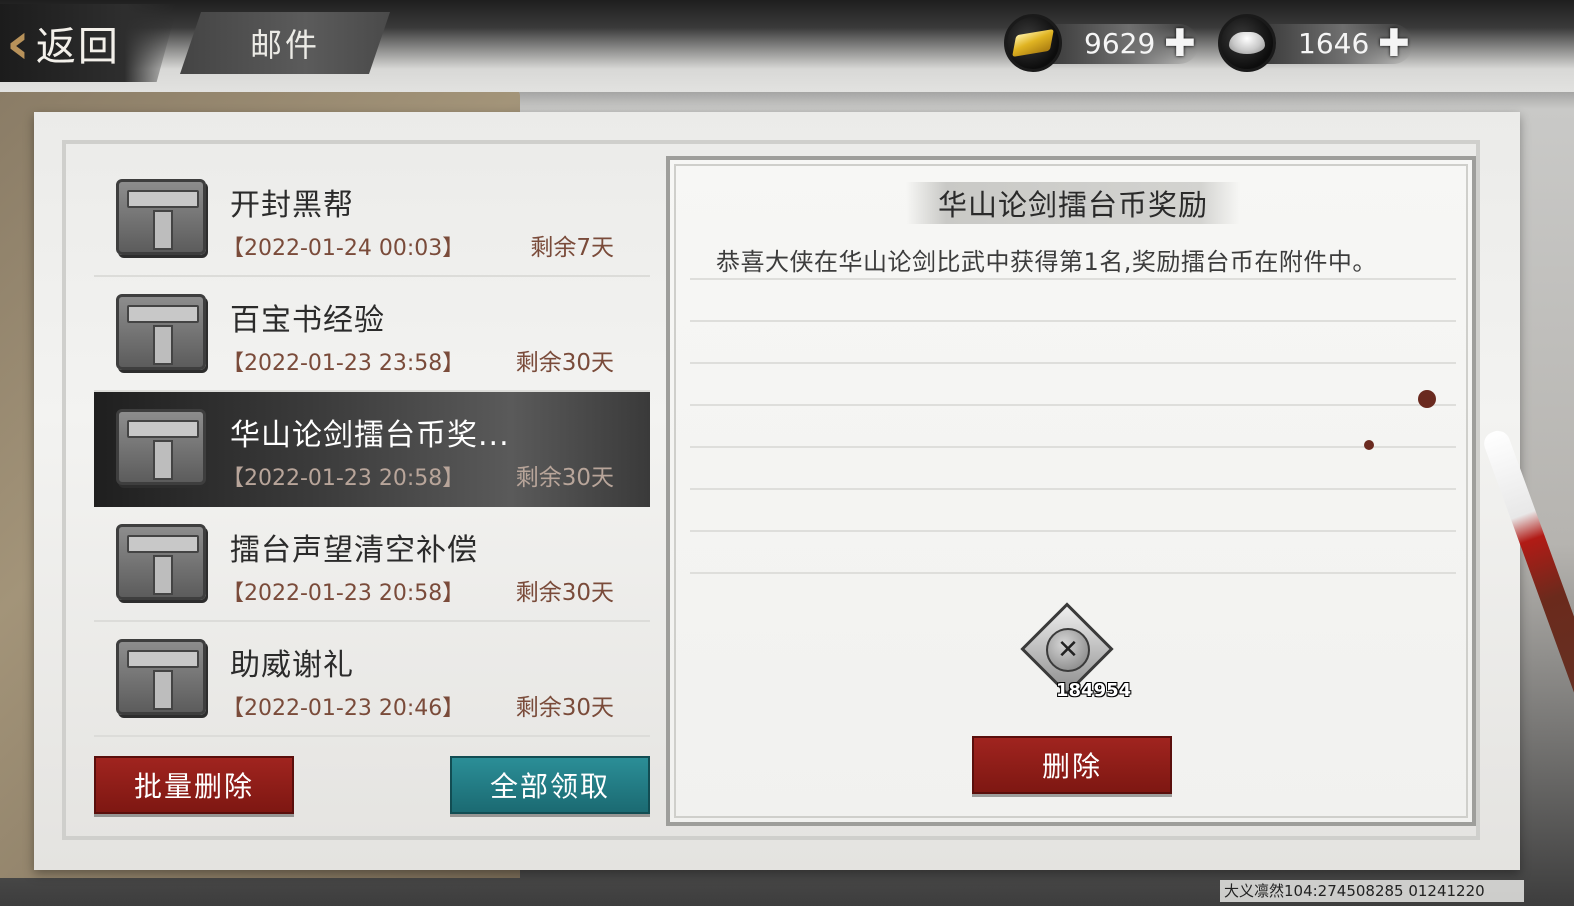 The height and width of the screenshot is (906, 1574). I want to click on mail-item: 擂台声望清空补偿 【2022-01-23 20:58】 剩余30天, so click(372, 564).